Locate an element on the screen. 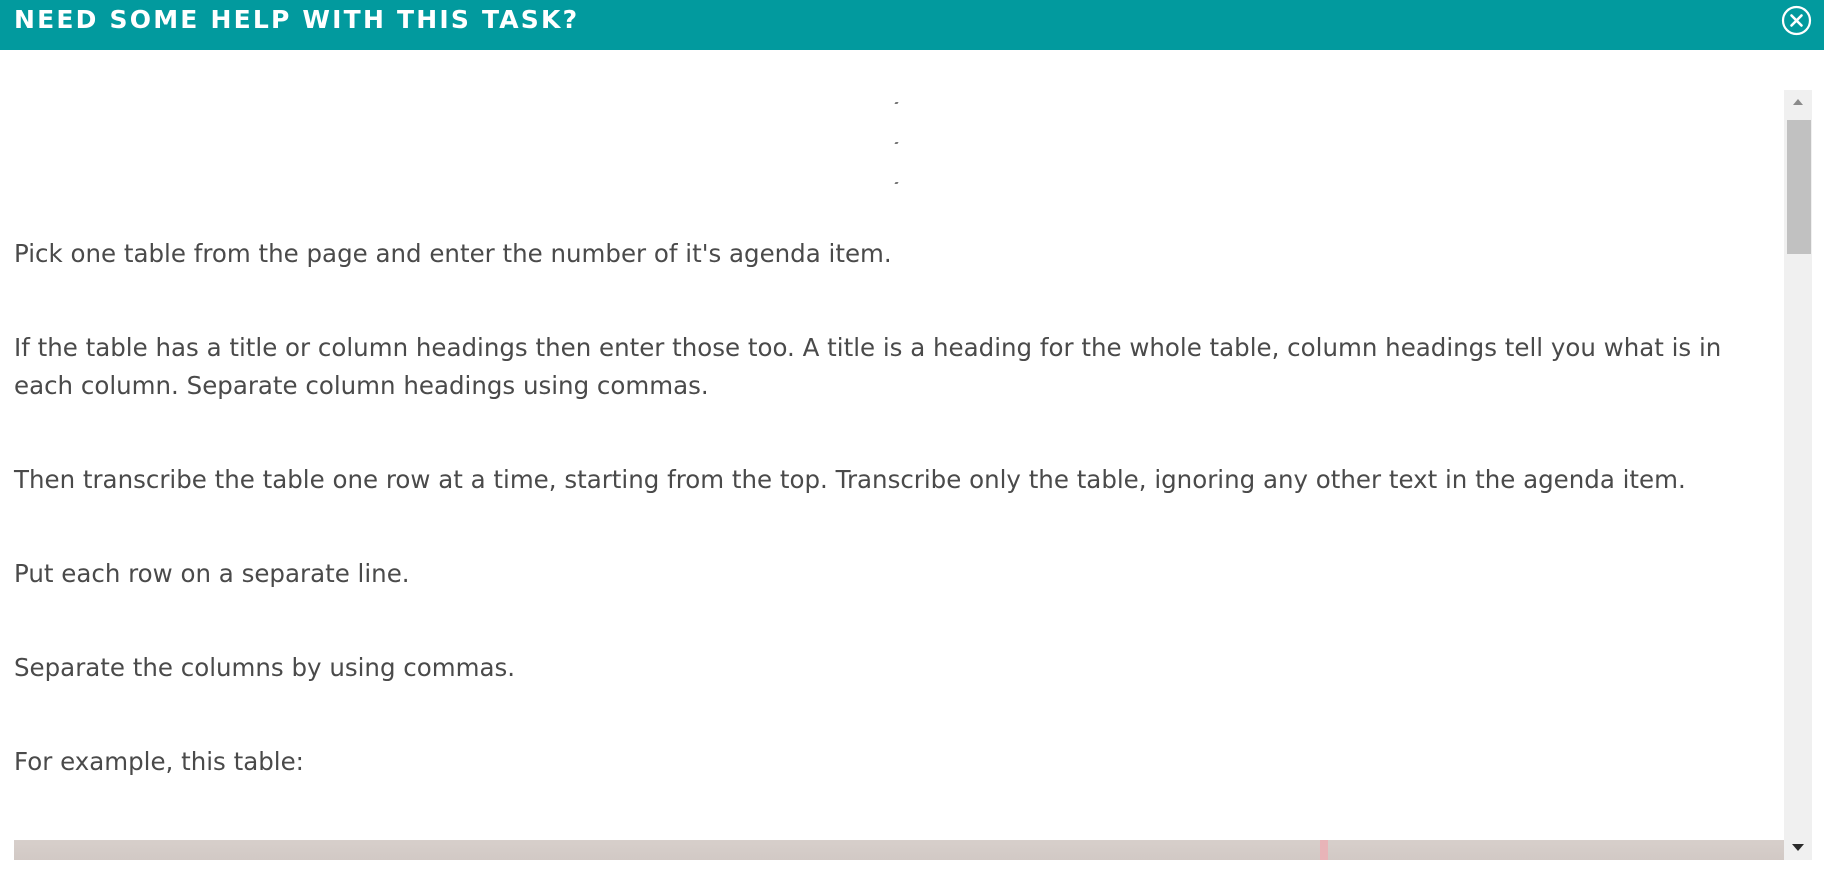 The height and width of the screenshot is (870, 1824). close-circle-icon is located at coordinates (1796, 20).